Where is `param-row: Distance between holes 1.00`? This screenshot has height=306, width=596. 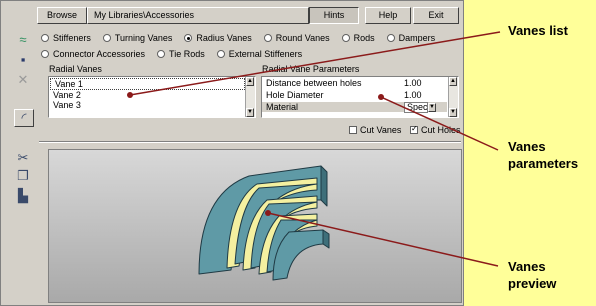
param-row: Distance between holes 1.00 is located at coordinates (354, 83).